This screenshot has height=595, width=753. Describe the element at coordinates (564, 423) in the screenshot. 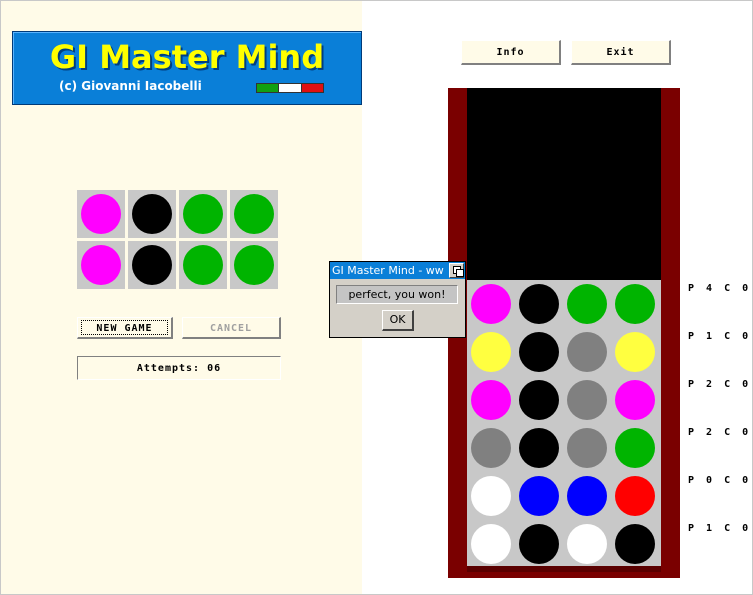

I see `guess-grid` at that location.